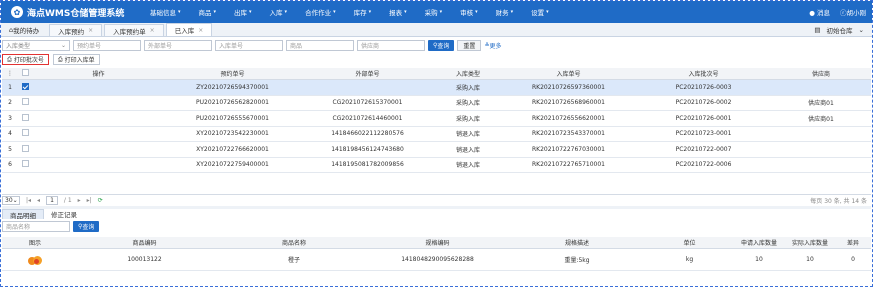  What do you see at coordinates (703, 165) in the screenshot?
I see `cell-batch: PC20210722-0006` at bounding box center [703, 165].